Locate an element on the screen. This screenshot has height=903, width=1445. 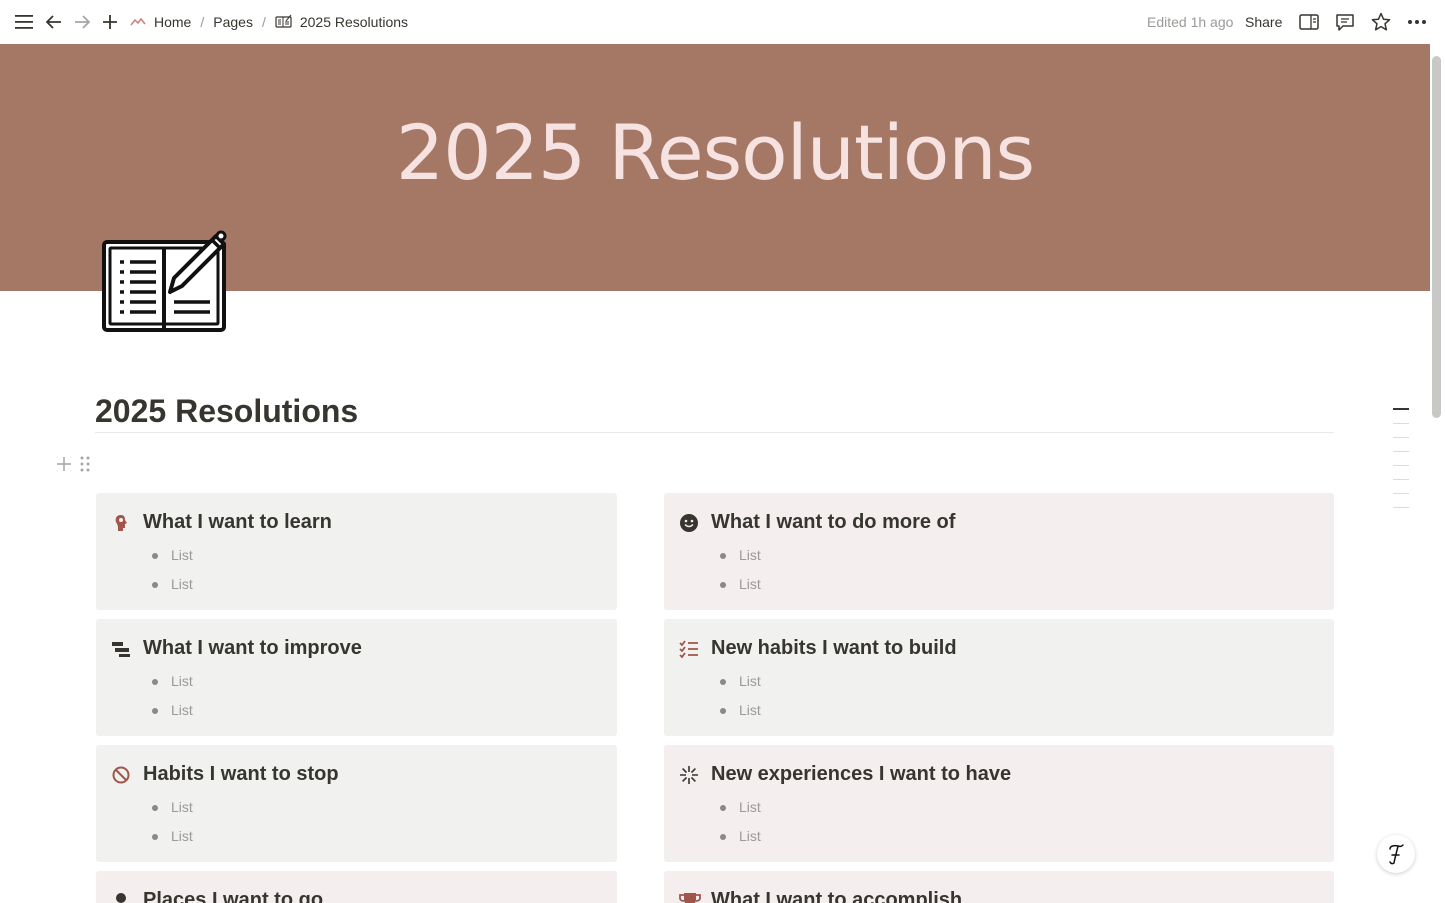
back-arrow-icon is located at coordinates (54, 22).